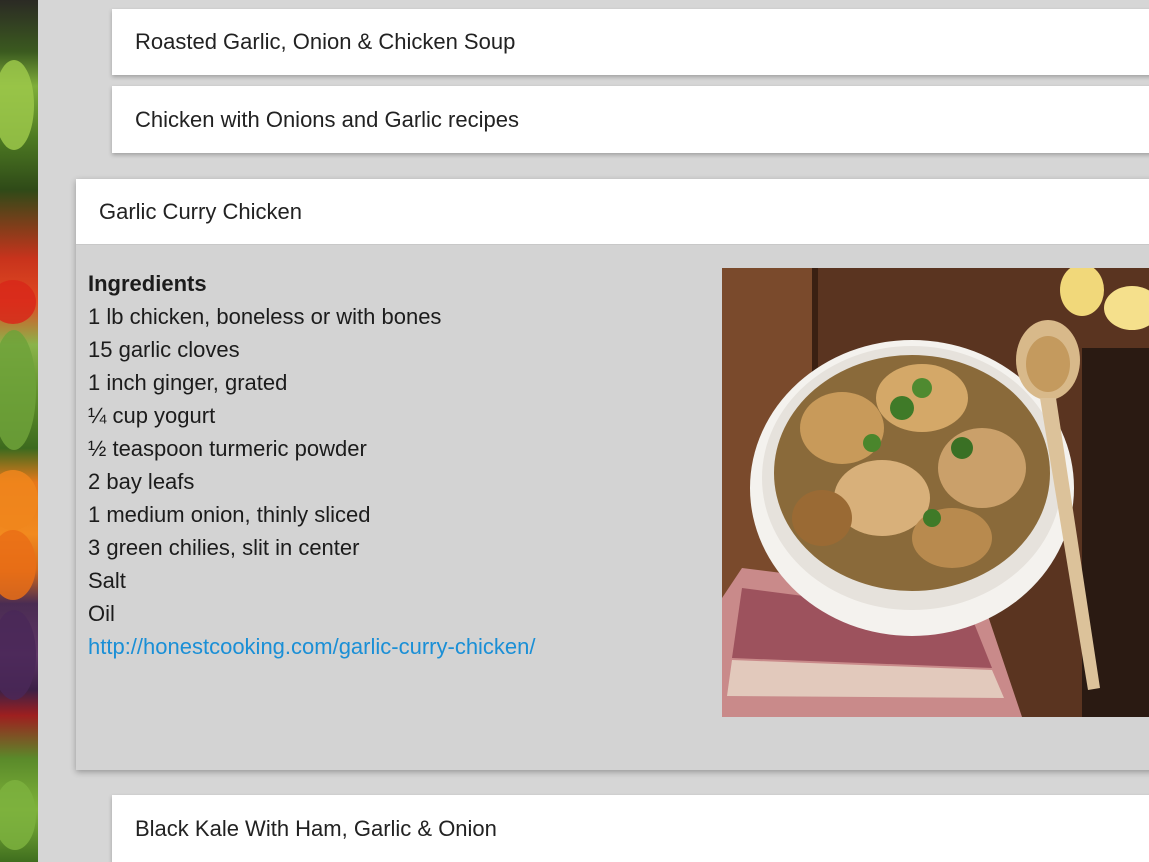 The image size is (1149, 862). I want to click on ingredient-item: Oil, so click(101, 613).